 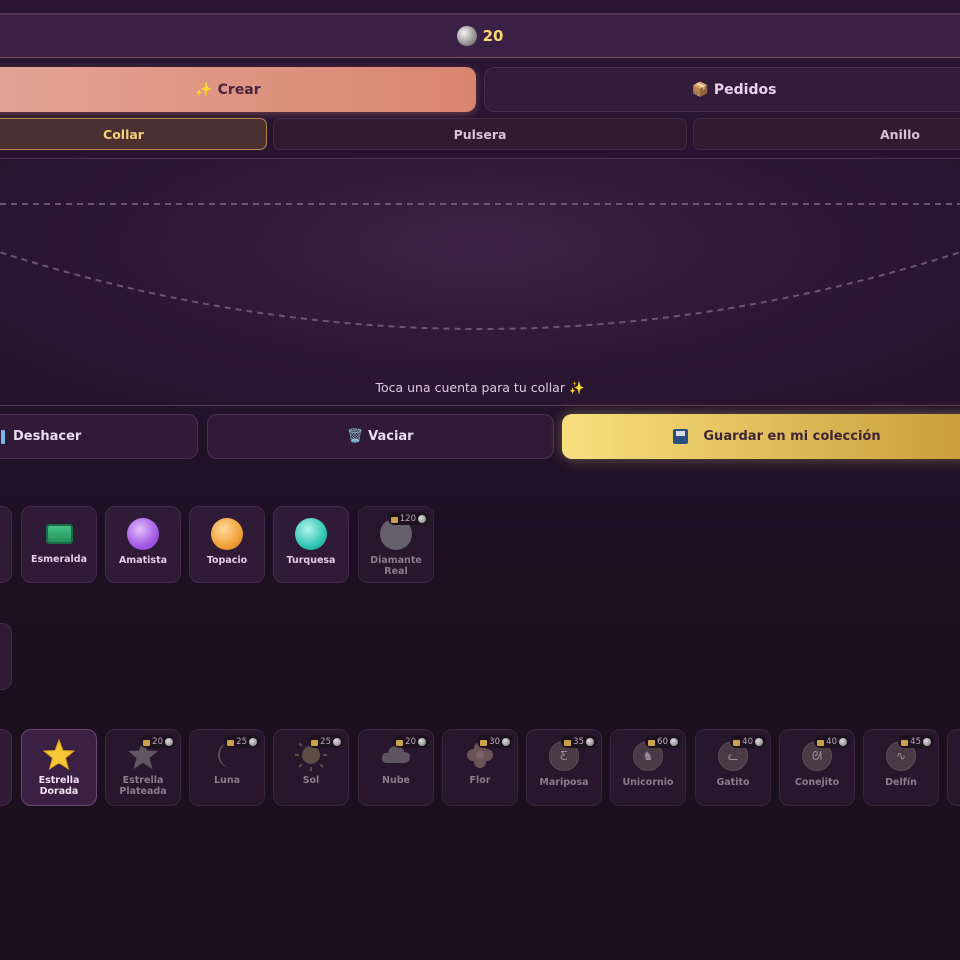 I want to click on price-badge: 120, so click(x=408, y=518).